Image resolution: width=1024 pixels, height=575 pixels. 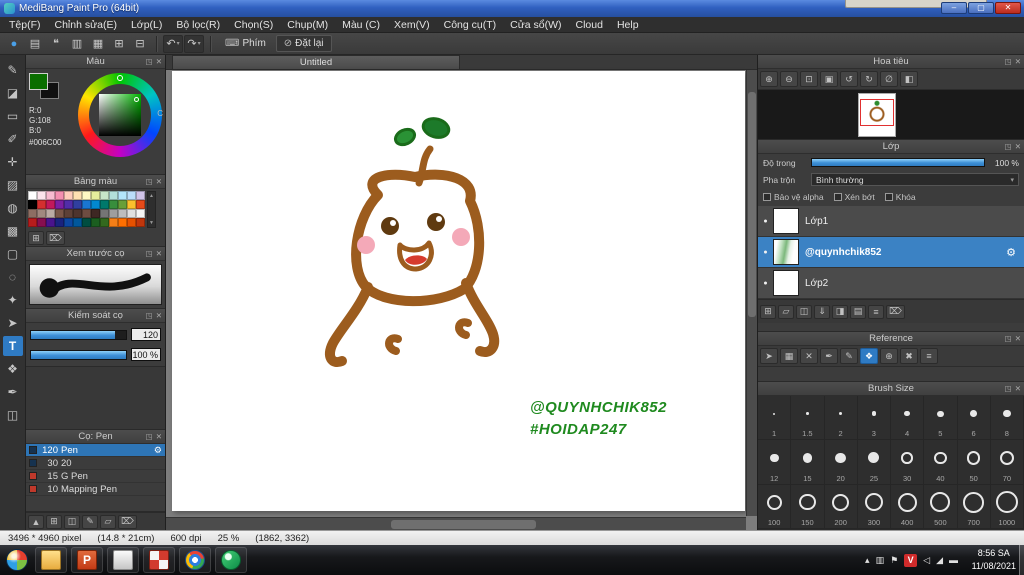 I want to click on speaker-icon: ◁, so click(x=926, y=560).